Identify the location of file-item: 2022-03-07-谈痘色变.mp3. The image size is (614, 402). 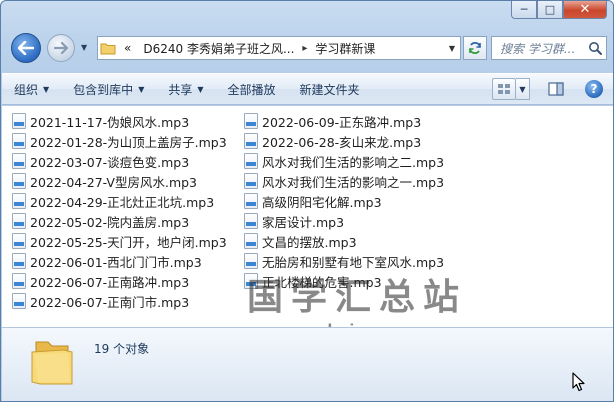
(128, 161).